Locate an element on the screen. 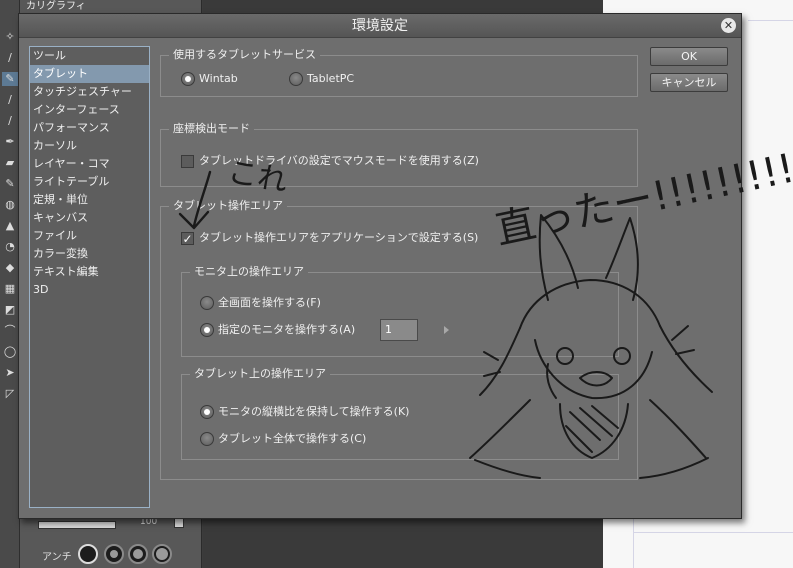  category-item: 3D is located at coordinates (89, 290).